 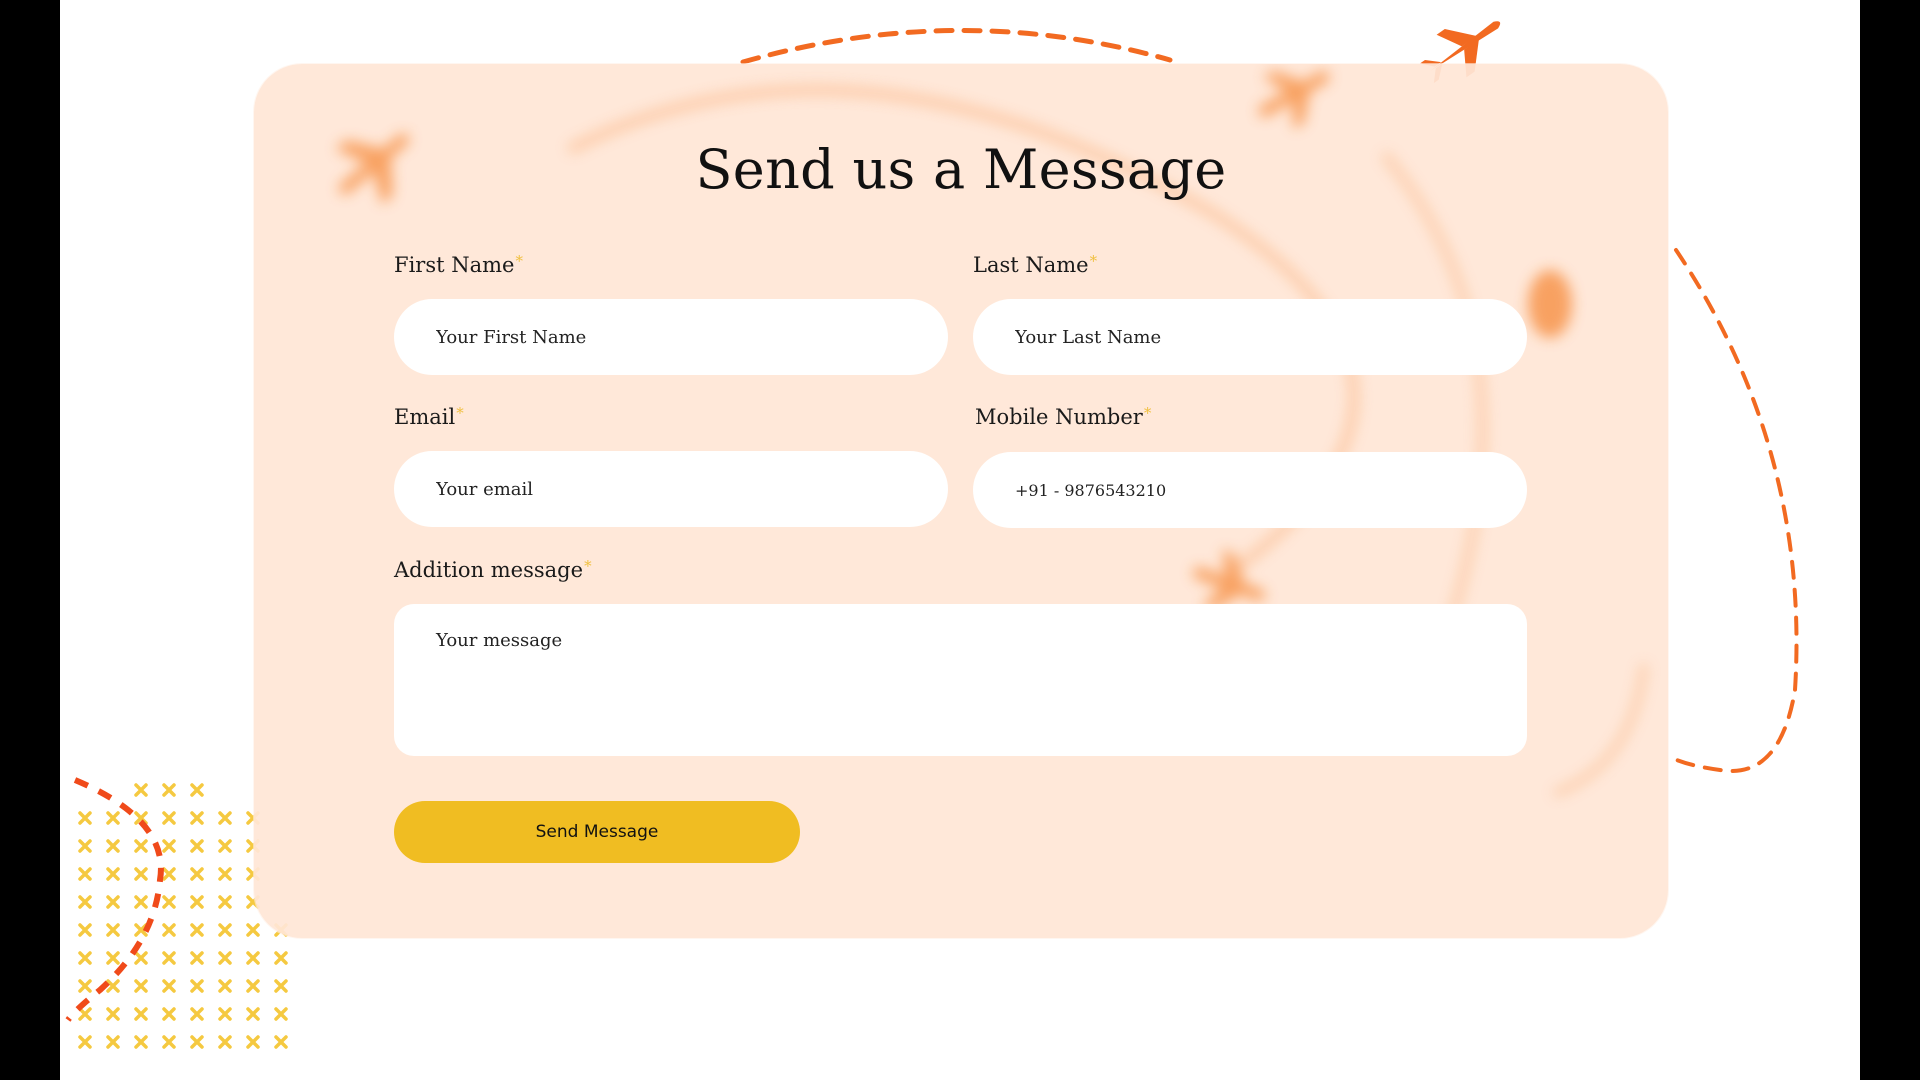 I want to click on mobile-number-label-text: Mobile Number, so click(x=1059, y=417).